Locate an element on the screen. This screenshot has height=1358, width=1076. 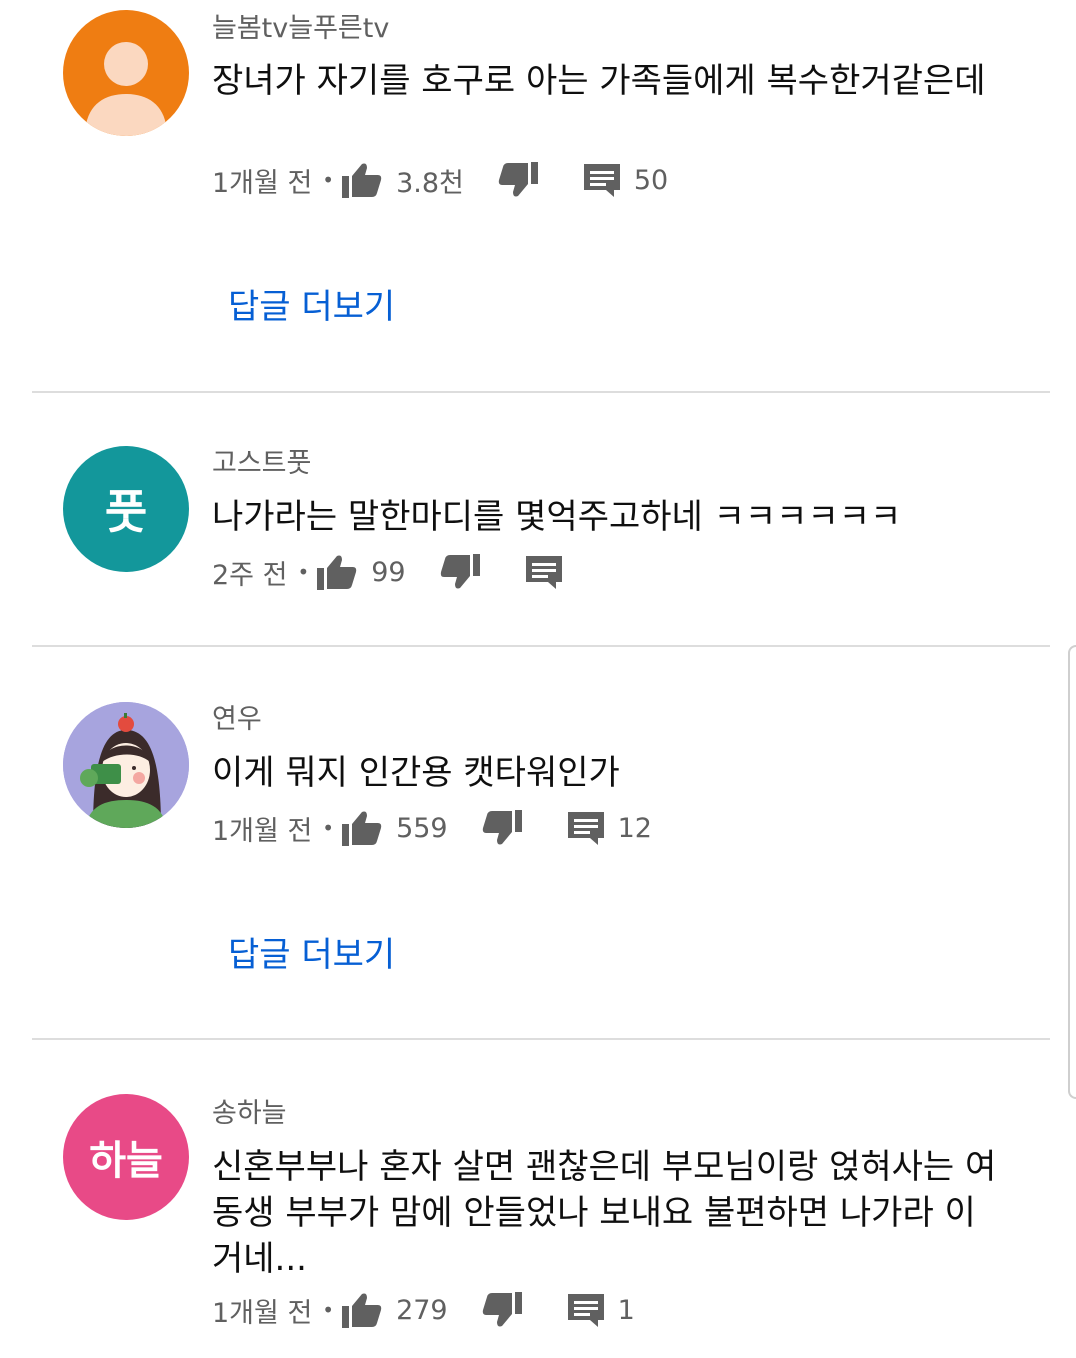
comment-meta: 1개월 전 • 279 1 is located at coordinates (423, 1310).